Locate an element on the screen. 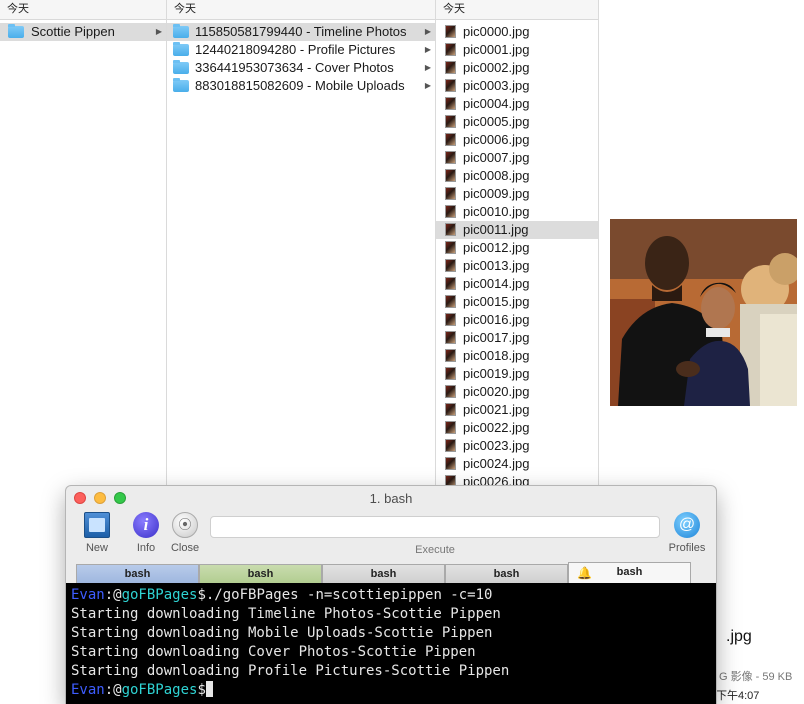 Image resolution: width=804 pixels, height=704 pixels. execute-label: Execute is located at coordinates (435, 550).